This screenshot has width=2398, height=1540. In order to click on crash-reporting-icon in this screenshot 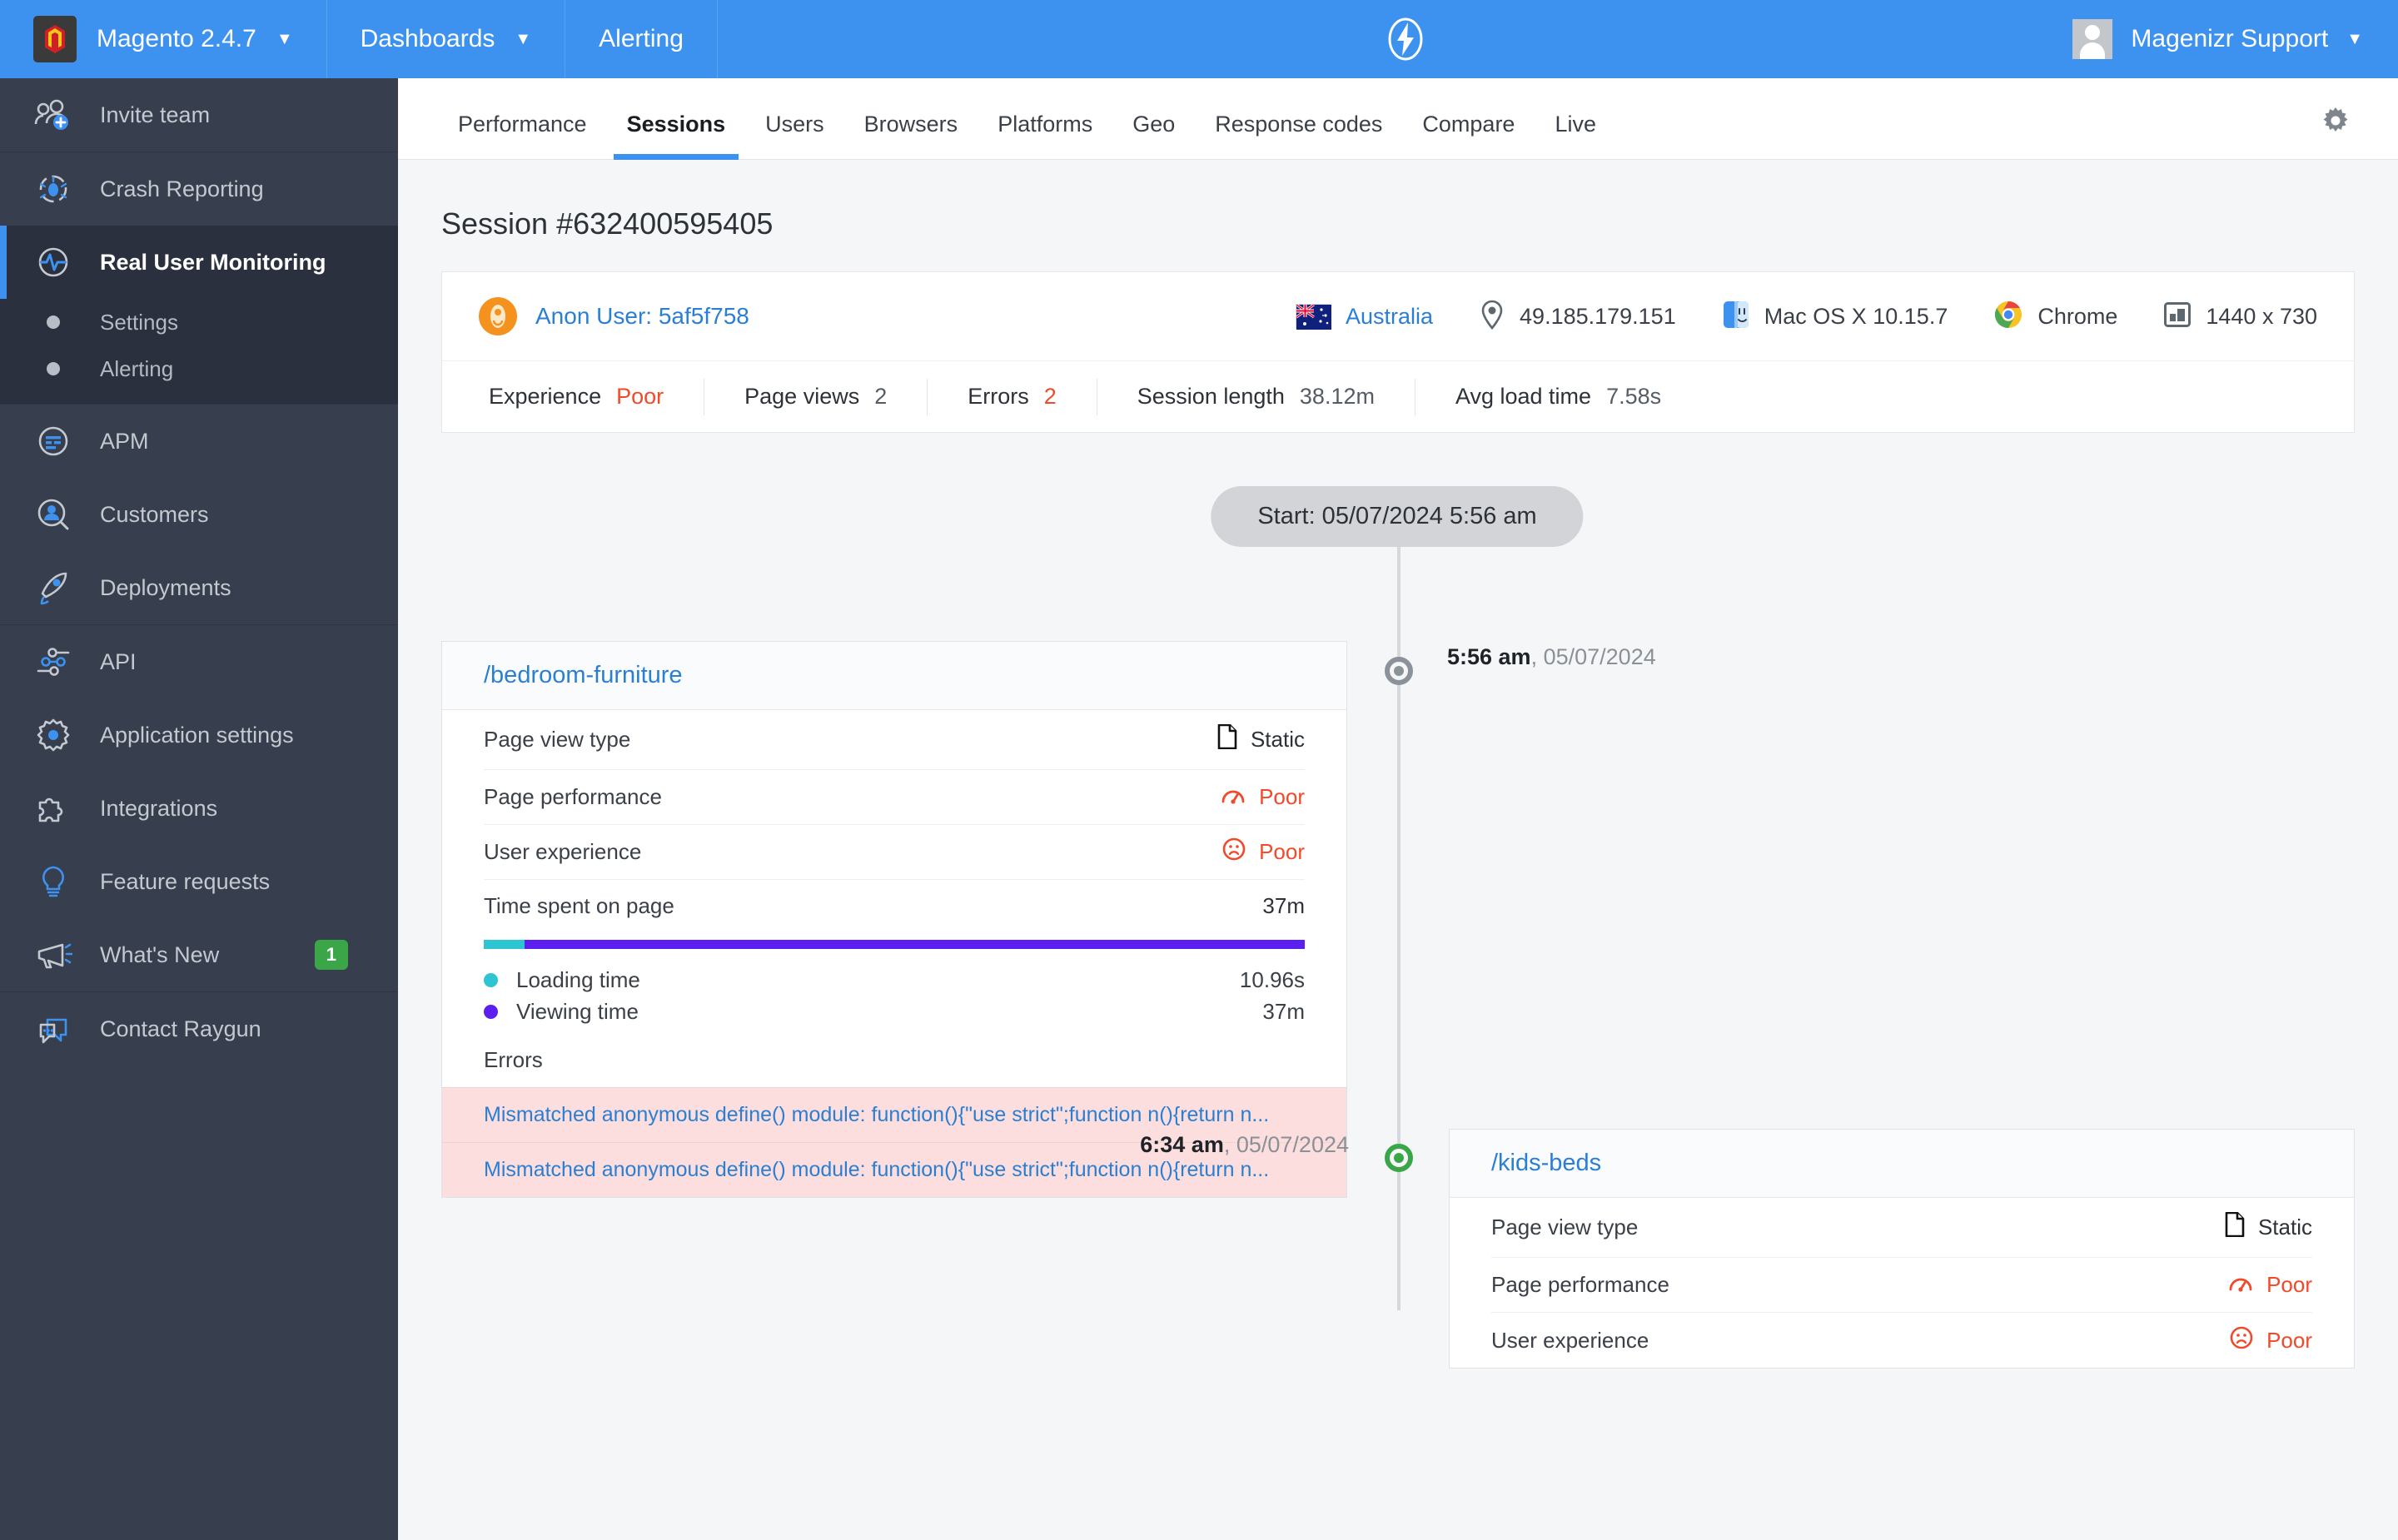, I will do `click(53, 189)`.